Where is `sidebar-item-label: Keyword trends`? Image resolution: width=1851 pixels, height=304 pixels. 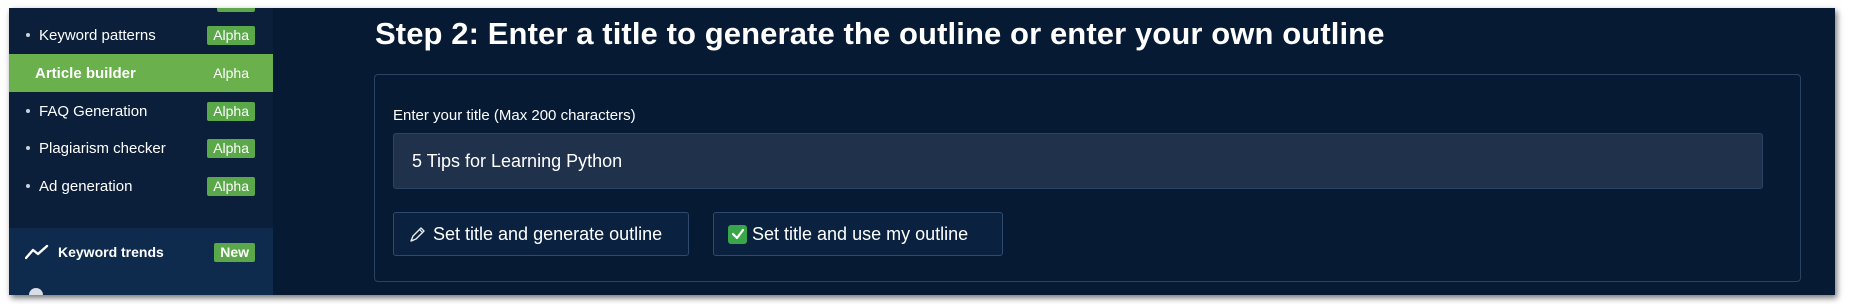 sidebar-item-label: Keyword trends is located at coordinates (111, 252).